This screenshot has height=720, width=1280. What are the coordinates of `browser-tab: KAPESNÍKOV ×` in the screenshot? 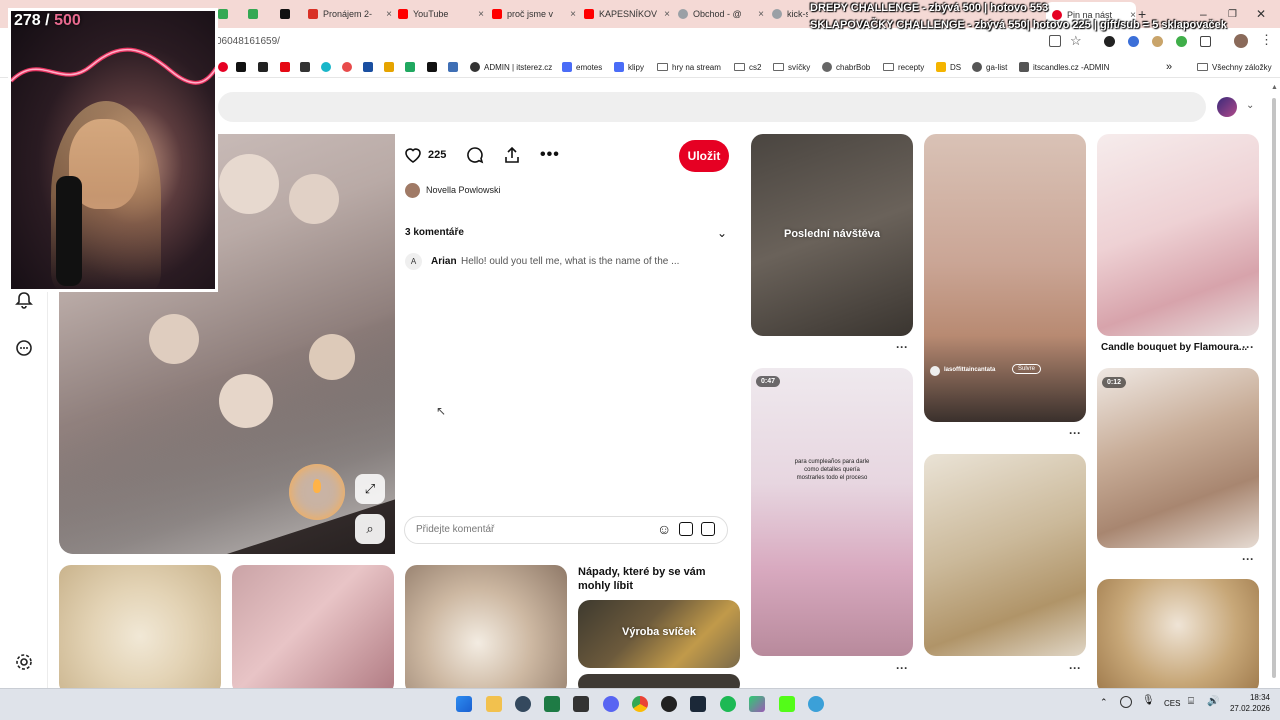 It's located at (627, 14).